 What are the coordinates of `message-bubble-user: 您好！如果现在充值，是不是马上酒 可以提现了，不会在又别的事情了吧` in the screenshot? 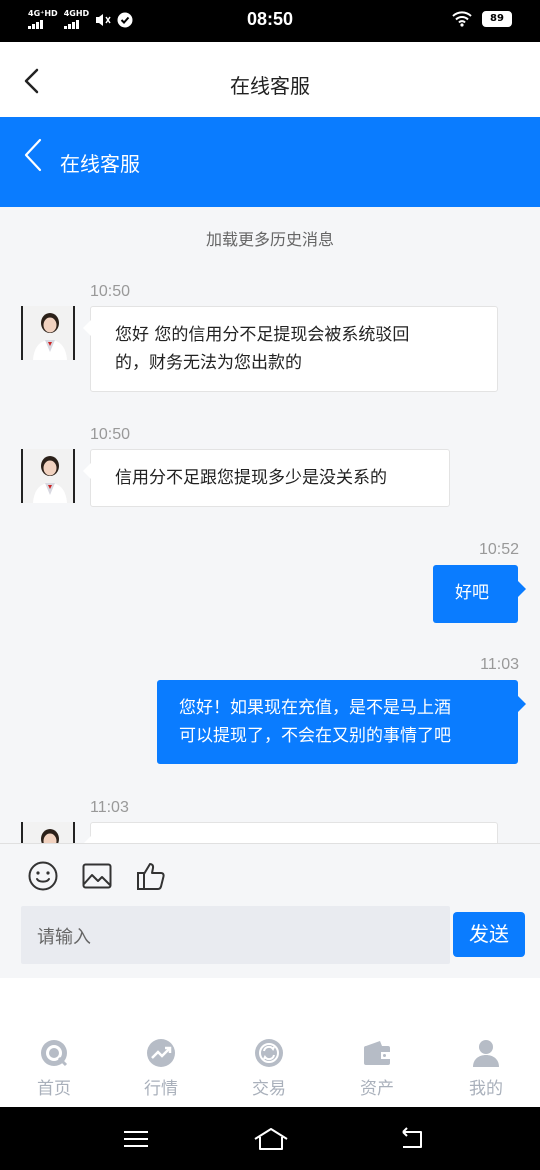 It's located at (341, 722).